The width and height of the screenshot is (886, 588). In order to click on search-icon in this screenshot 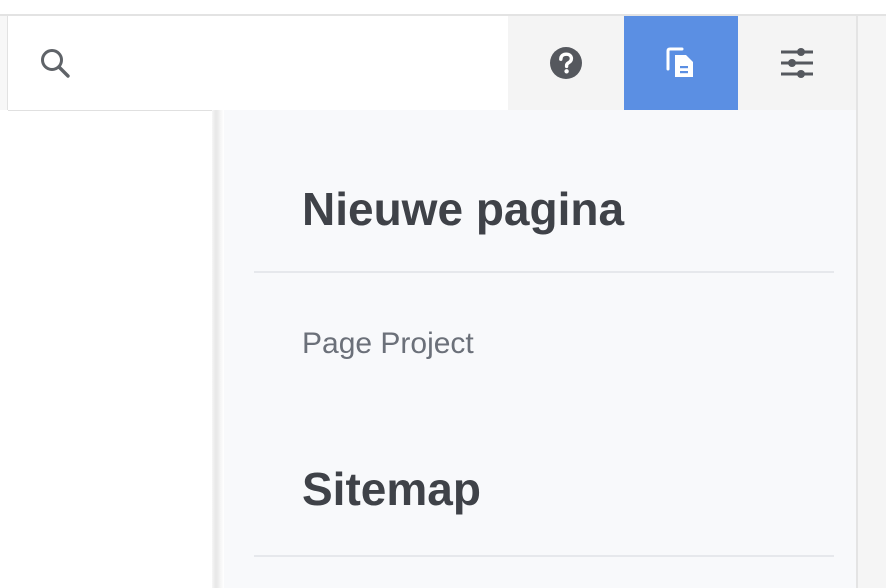, I will do `click(55, 63)`.